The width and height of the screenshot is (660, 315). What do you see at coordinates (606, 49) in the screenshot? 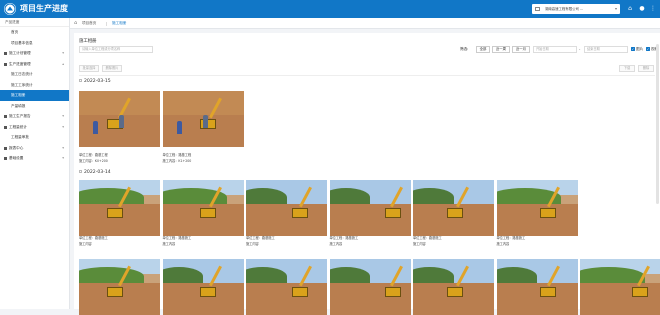
I see `end-date-input: 结束日期` at bounding box center [606, 49].